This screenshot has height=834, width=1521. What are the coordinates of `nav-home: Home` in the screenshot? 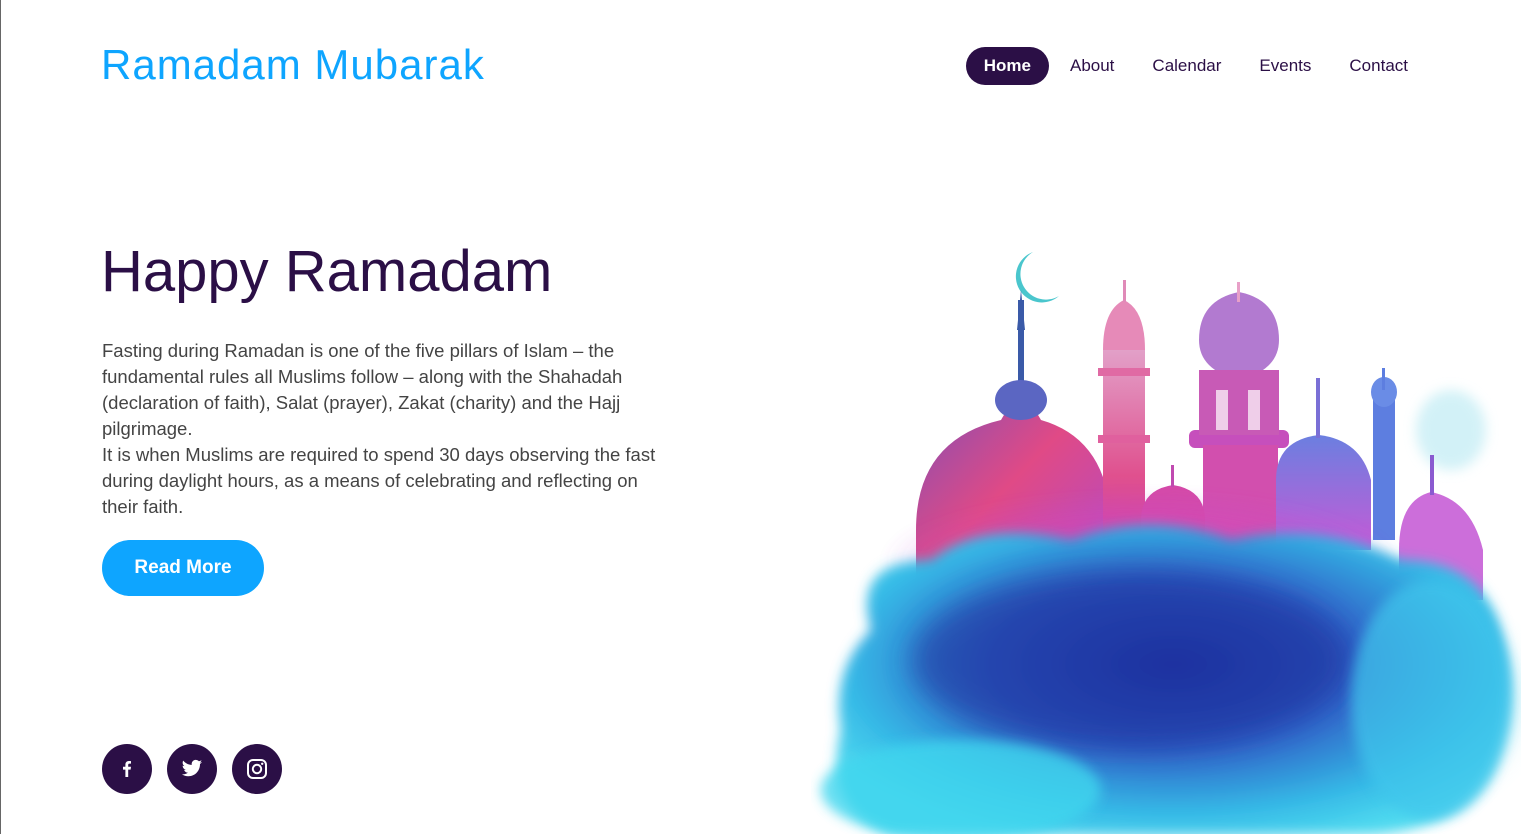 It's located at (1007, 66).